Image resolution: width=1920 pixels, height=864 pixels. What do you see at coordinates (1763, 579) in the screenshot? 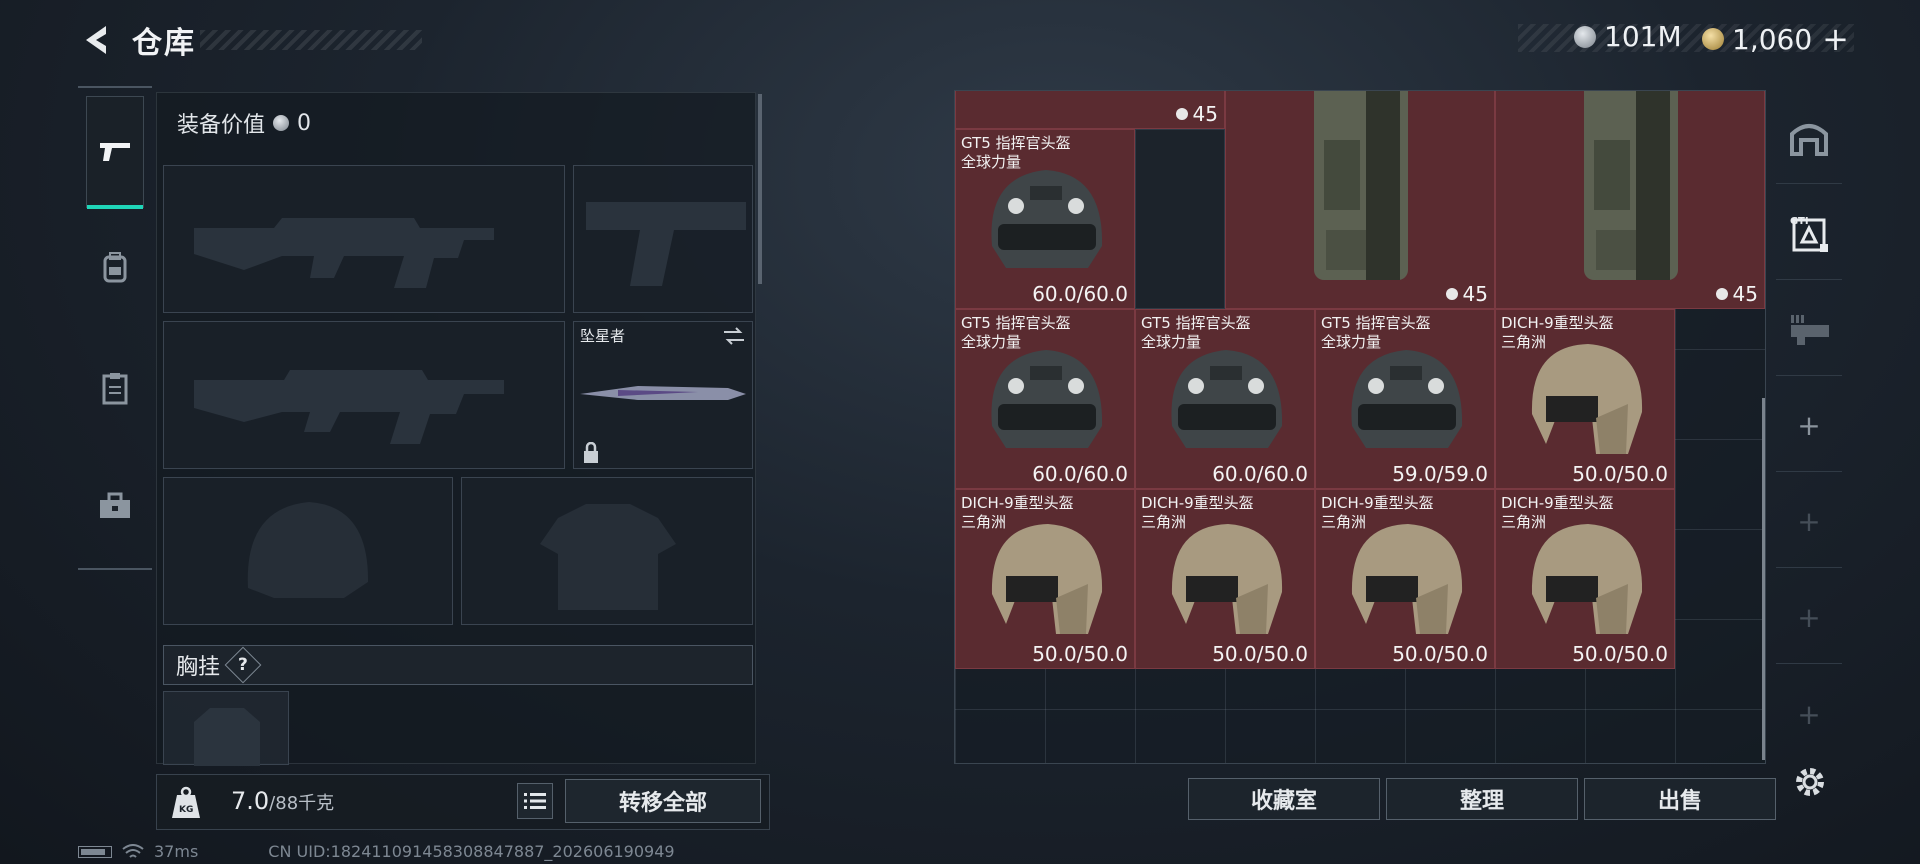
I see `inventory-scrollbar` at bounding box center [1763, 579].